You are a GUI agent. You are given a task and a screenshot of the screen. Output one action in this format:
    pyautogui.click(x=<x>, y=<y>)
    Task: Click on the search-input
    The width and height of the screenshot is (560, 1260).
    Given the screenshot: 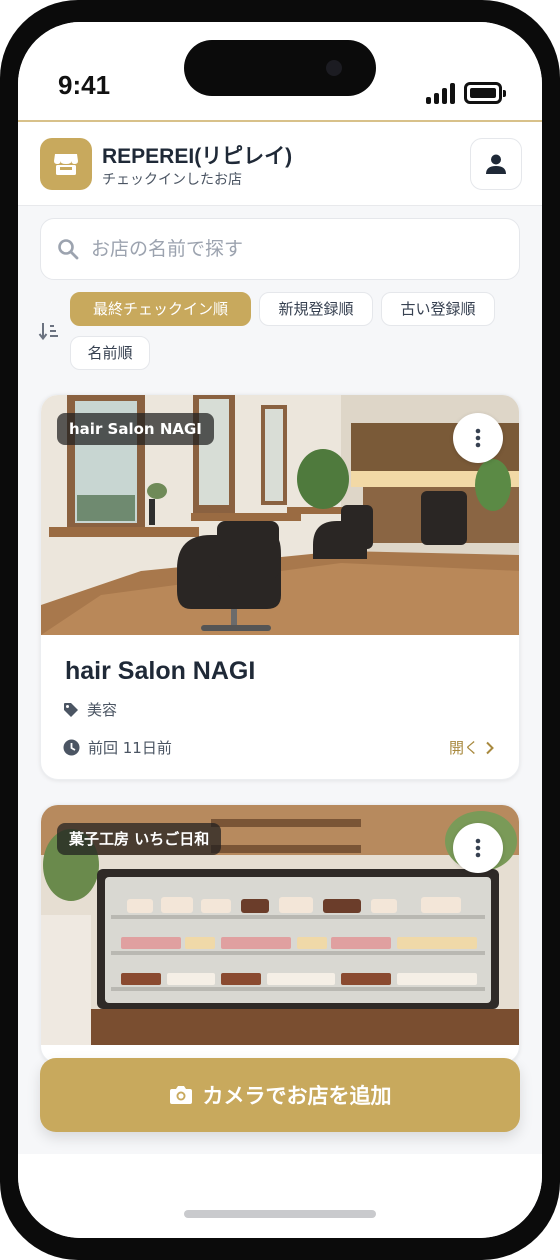 What is the action you would take?
    pyautogui.click(x=291, y=249)
    